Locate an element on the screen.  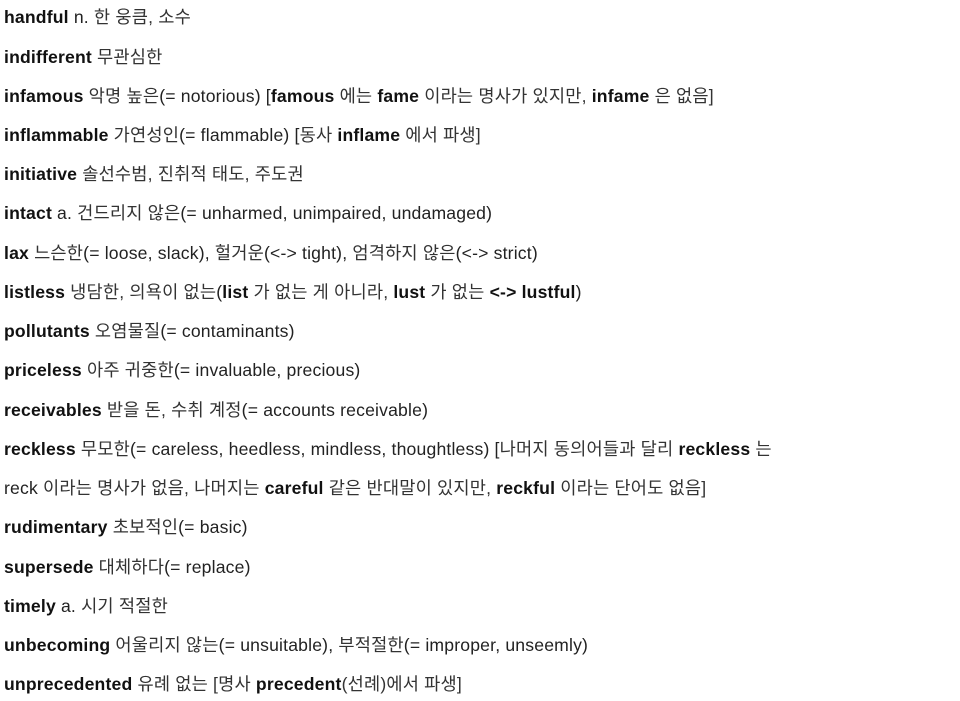
entry-segment: (= notorious) [ is located at coordinates (215, 96).